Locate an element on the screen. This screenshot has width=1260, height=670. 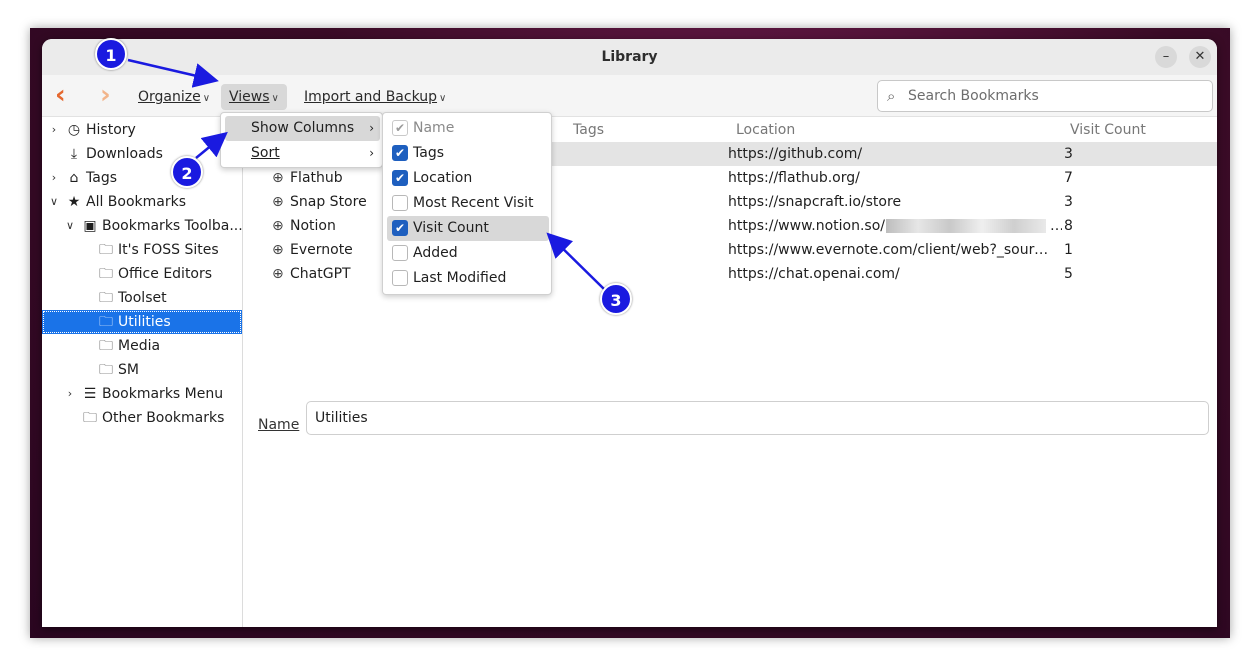
menu-item-sort: Sort › is located at coordinates (302, 153).